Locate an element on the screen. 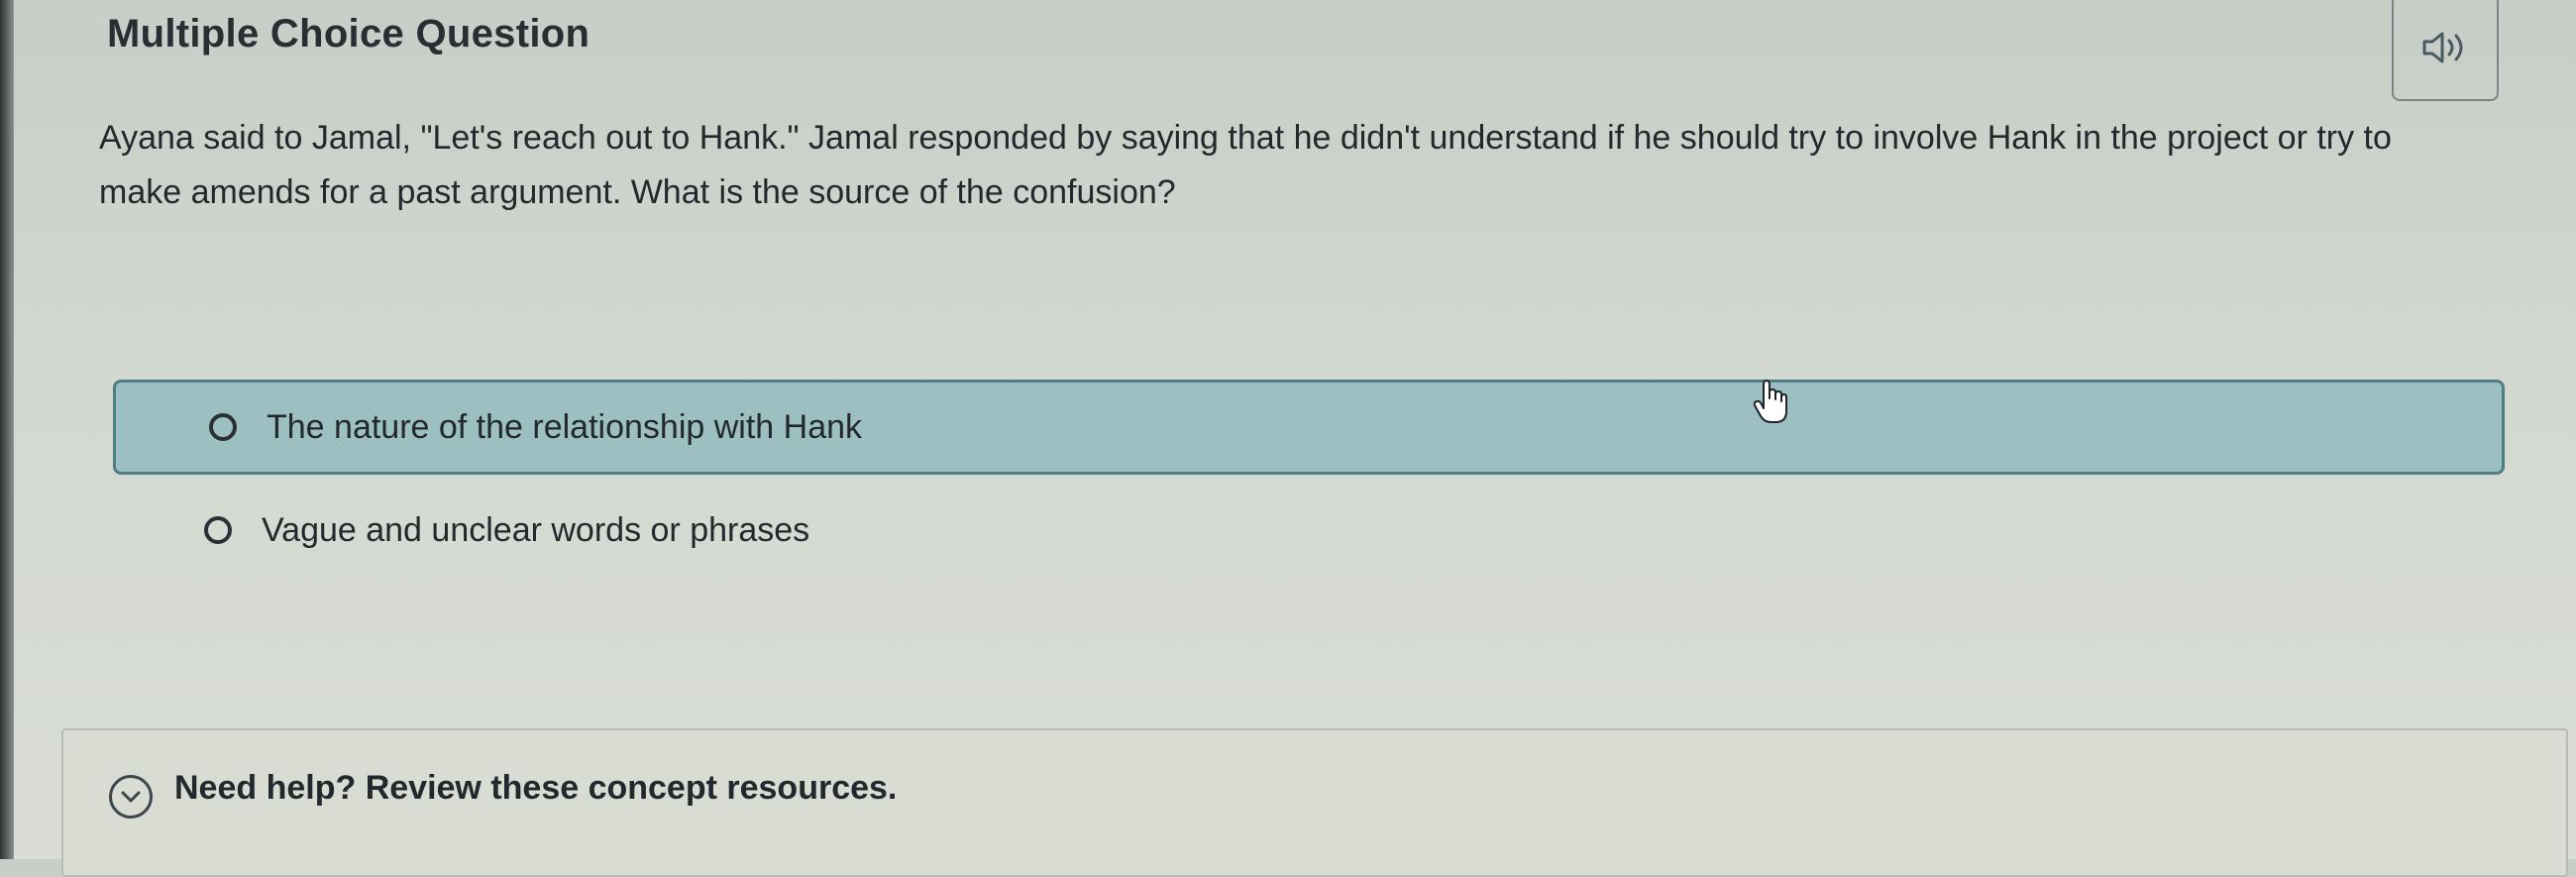 This screenshot has width=2576, height=877. speaker-icon is located at coordinates (2442, 47).